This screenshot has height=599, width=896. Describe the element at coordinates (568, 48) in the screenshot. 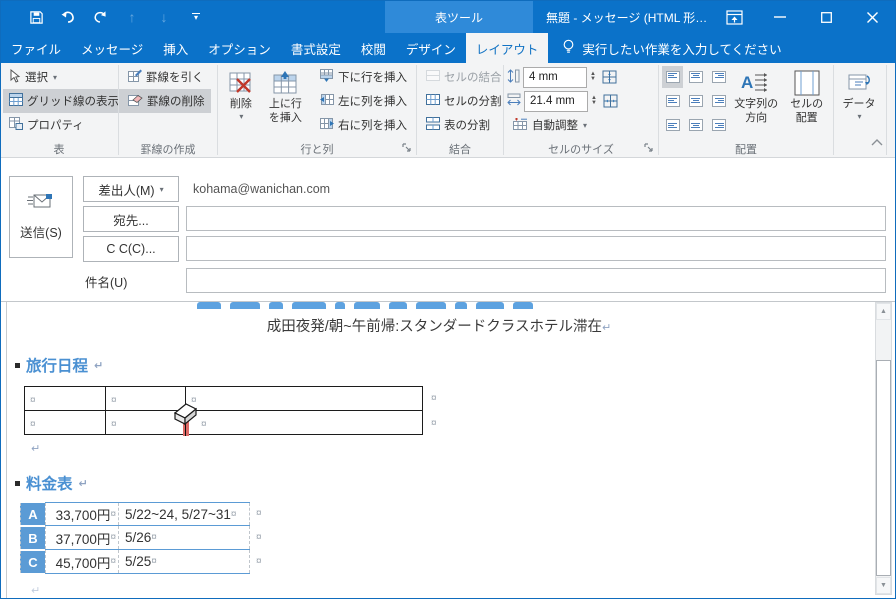

I see `lightbulb-icon` at that location.